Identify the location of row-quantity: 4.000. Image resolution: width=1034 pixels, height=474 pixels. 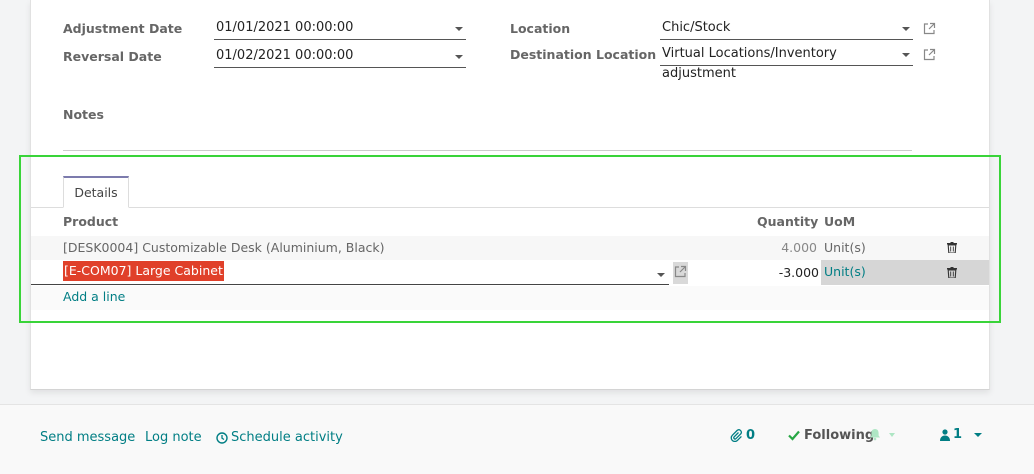
(799, 247).